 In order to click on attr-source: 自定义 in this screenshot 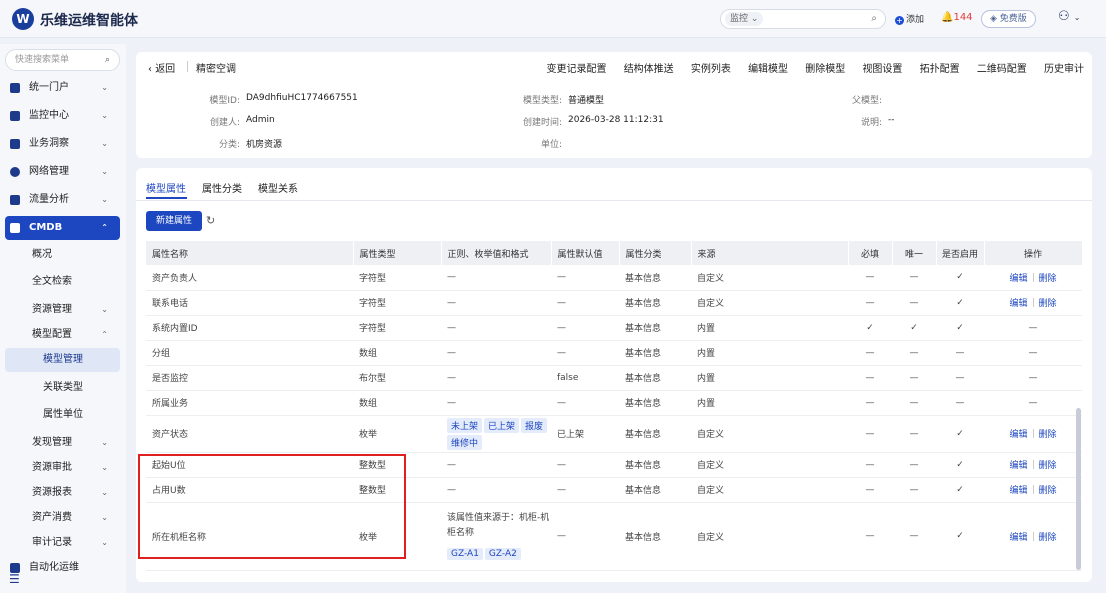, I will do `click(769, 490)`.